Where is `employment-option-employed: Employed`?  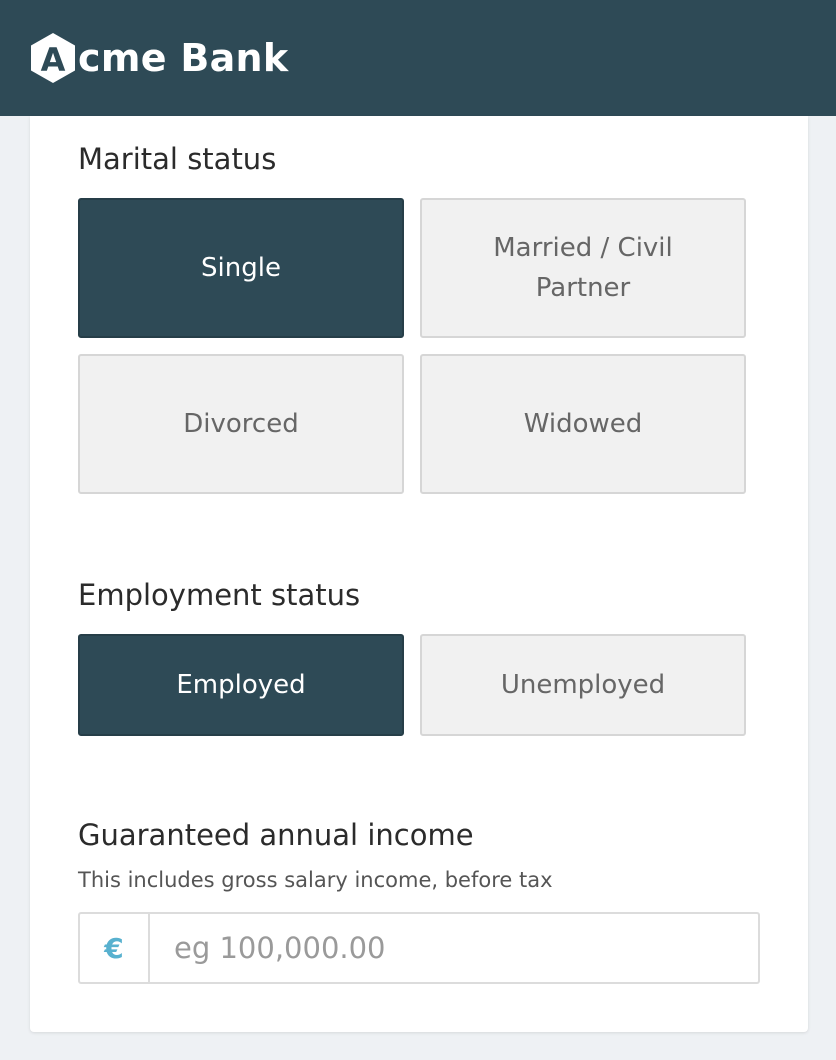
employment-option-employed: Employed is located at coordinates (241, 685).